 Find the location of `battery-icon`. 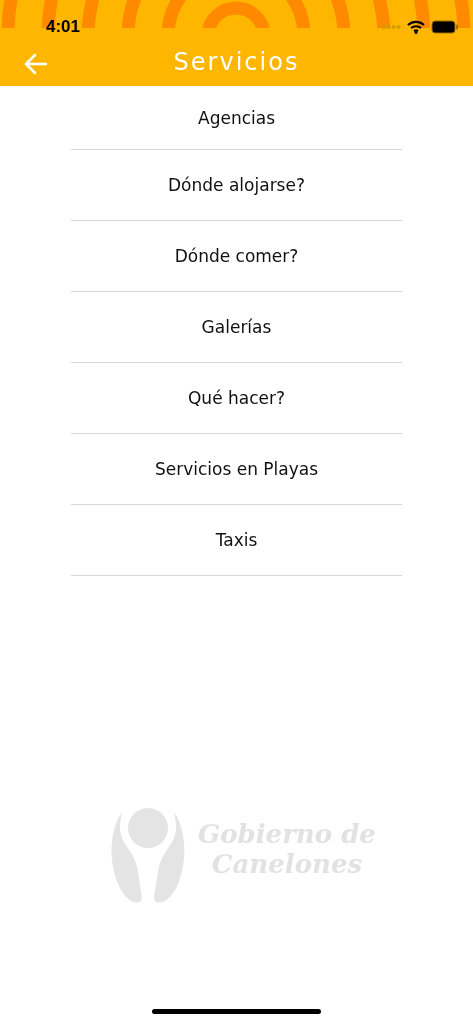

battery-icon is located at coordinates (445, 27).